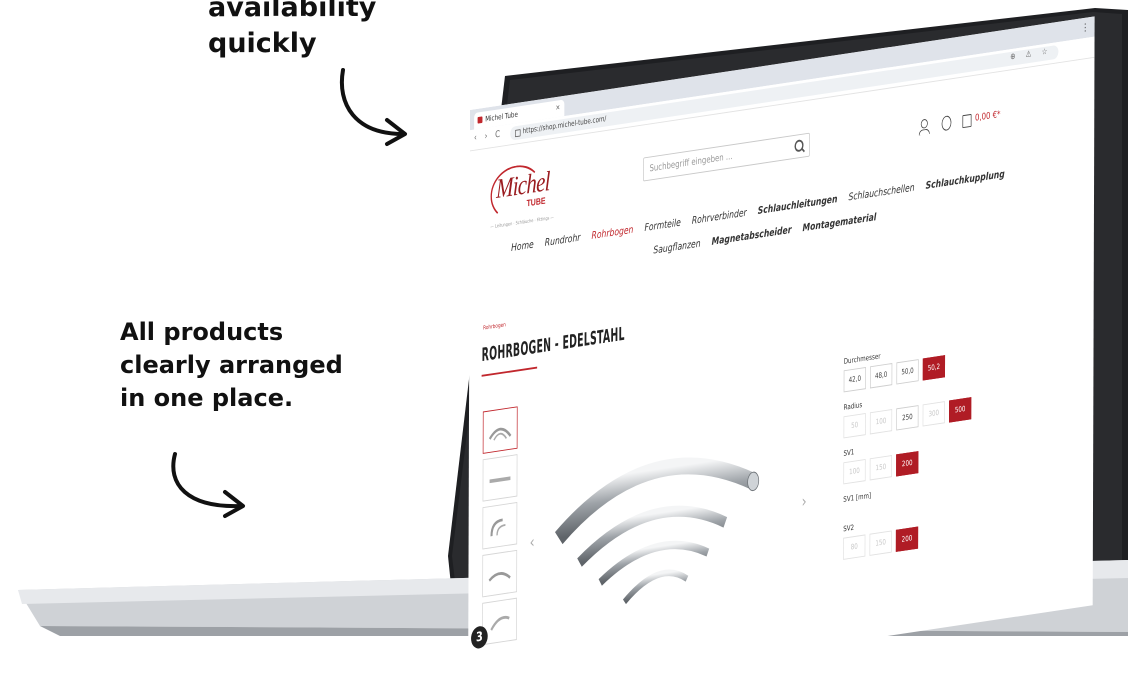 The width and height of the screenshot is (1128, 699). I want to click on site-logo: Michel TUBE, so click(521, 192).